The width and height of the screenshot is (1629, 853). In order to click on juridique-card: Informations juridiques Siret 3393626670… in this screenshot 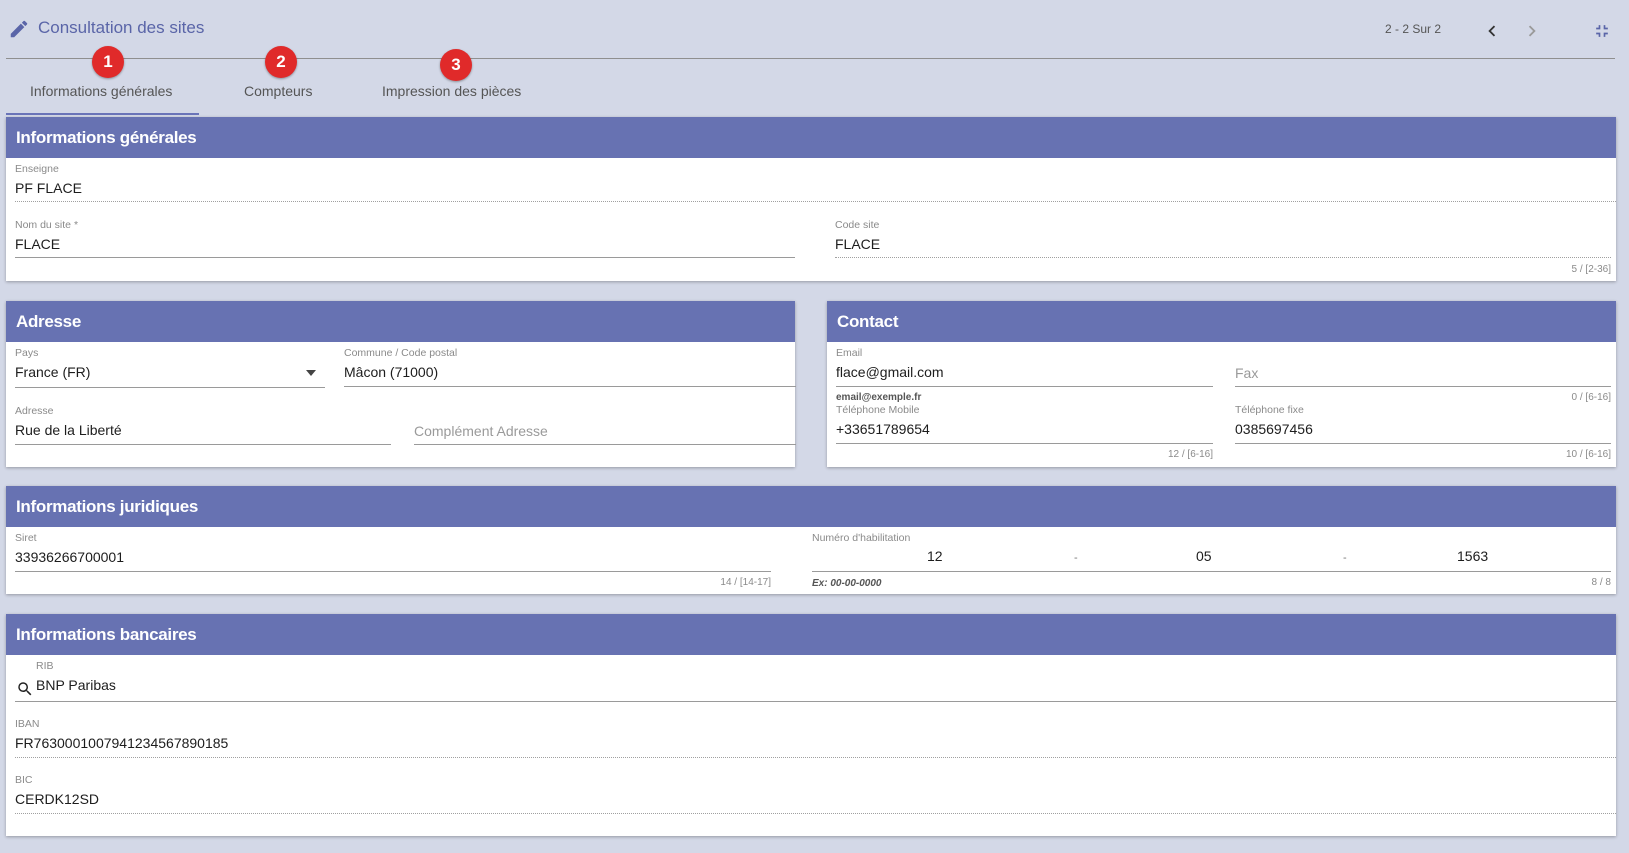, I will do `click(811, 540)`.